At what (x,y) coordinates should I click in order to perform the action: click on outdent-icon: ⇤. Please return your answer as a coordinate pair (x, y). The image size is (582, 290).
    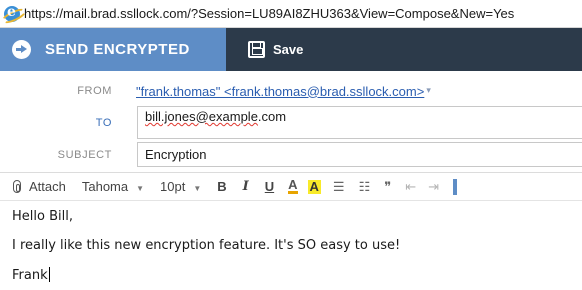
    Looking at the image, I should click on (410, 187).